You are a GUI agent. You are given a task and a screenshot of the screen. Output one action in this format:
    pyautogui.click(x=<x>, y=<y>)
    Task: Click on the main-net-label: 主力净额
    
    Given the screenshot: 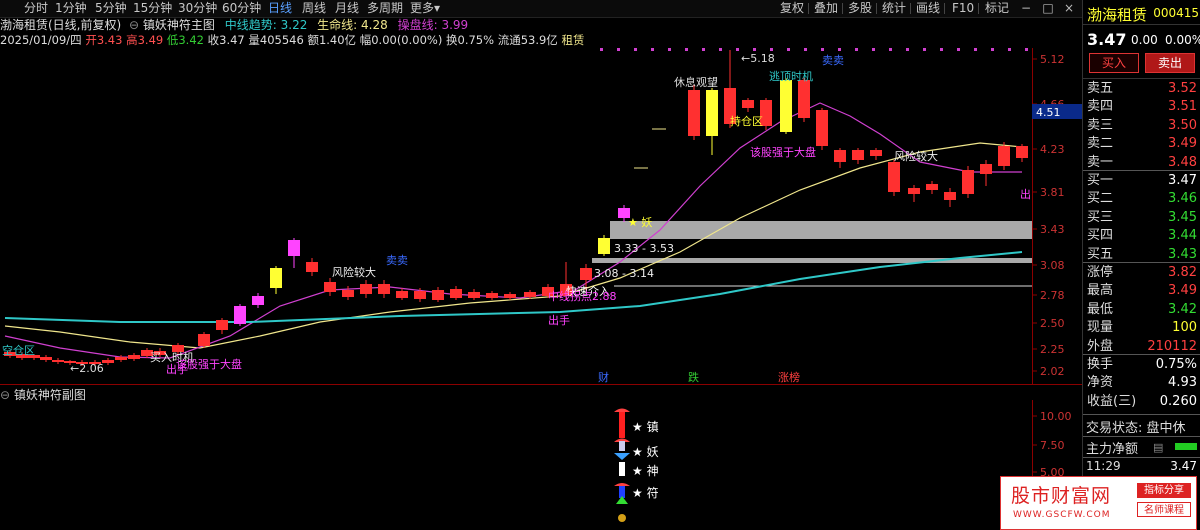 What is the action you would take?
    pyautogui.click(x=1112, y=449)
    